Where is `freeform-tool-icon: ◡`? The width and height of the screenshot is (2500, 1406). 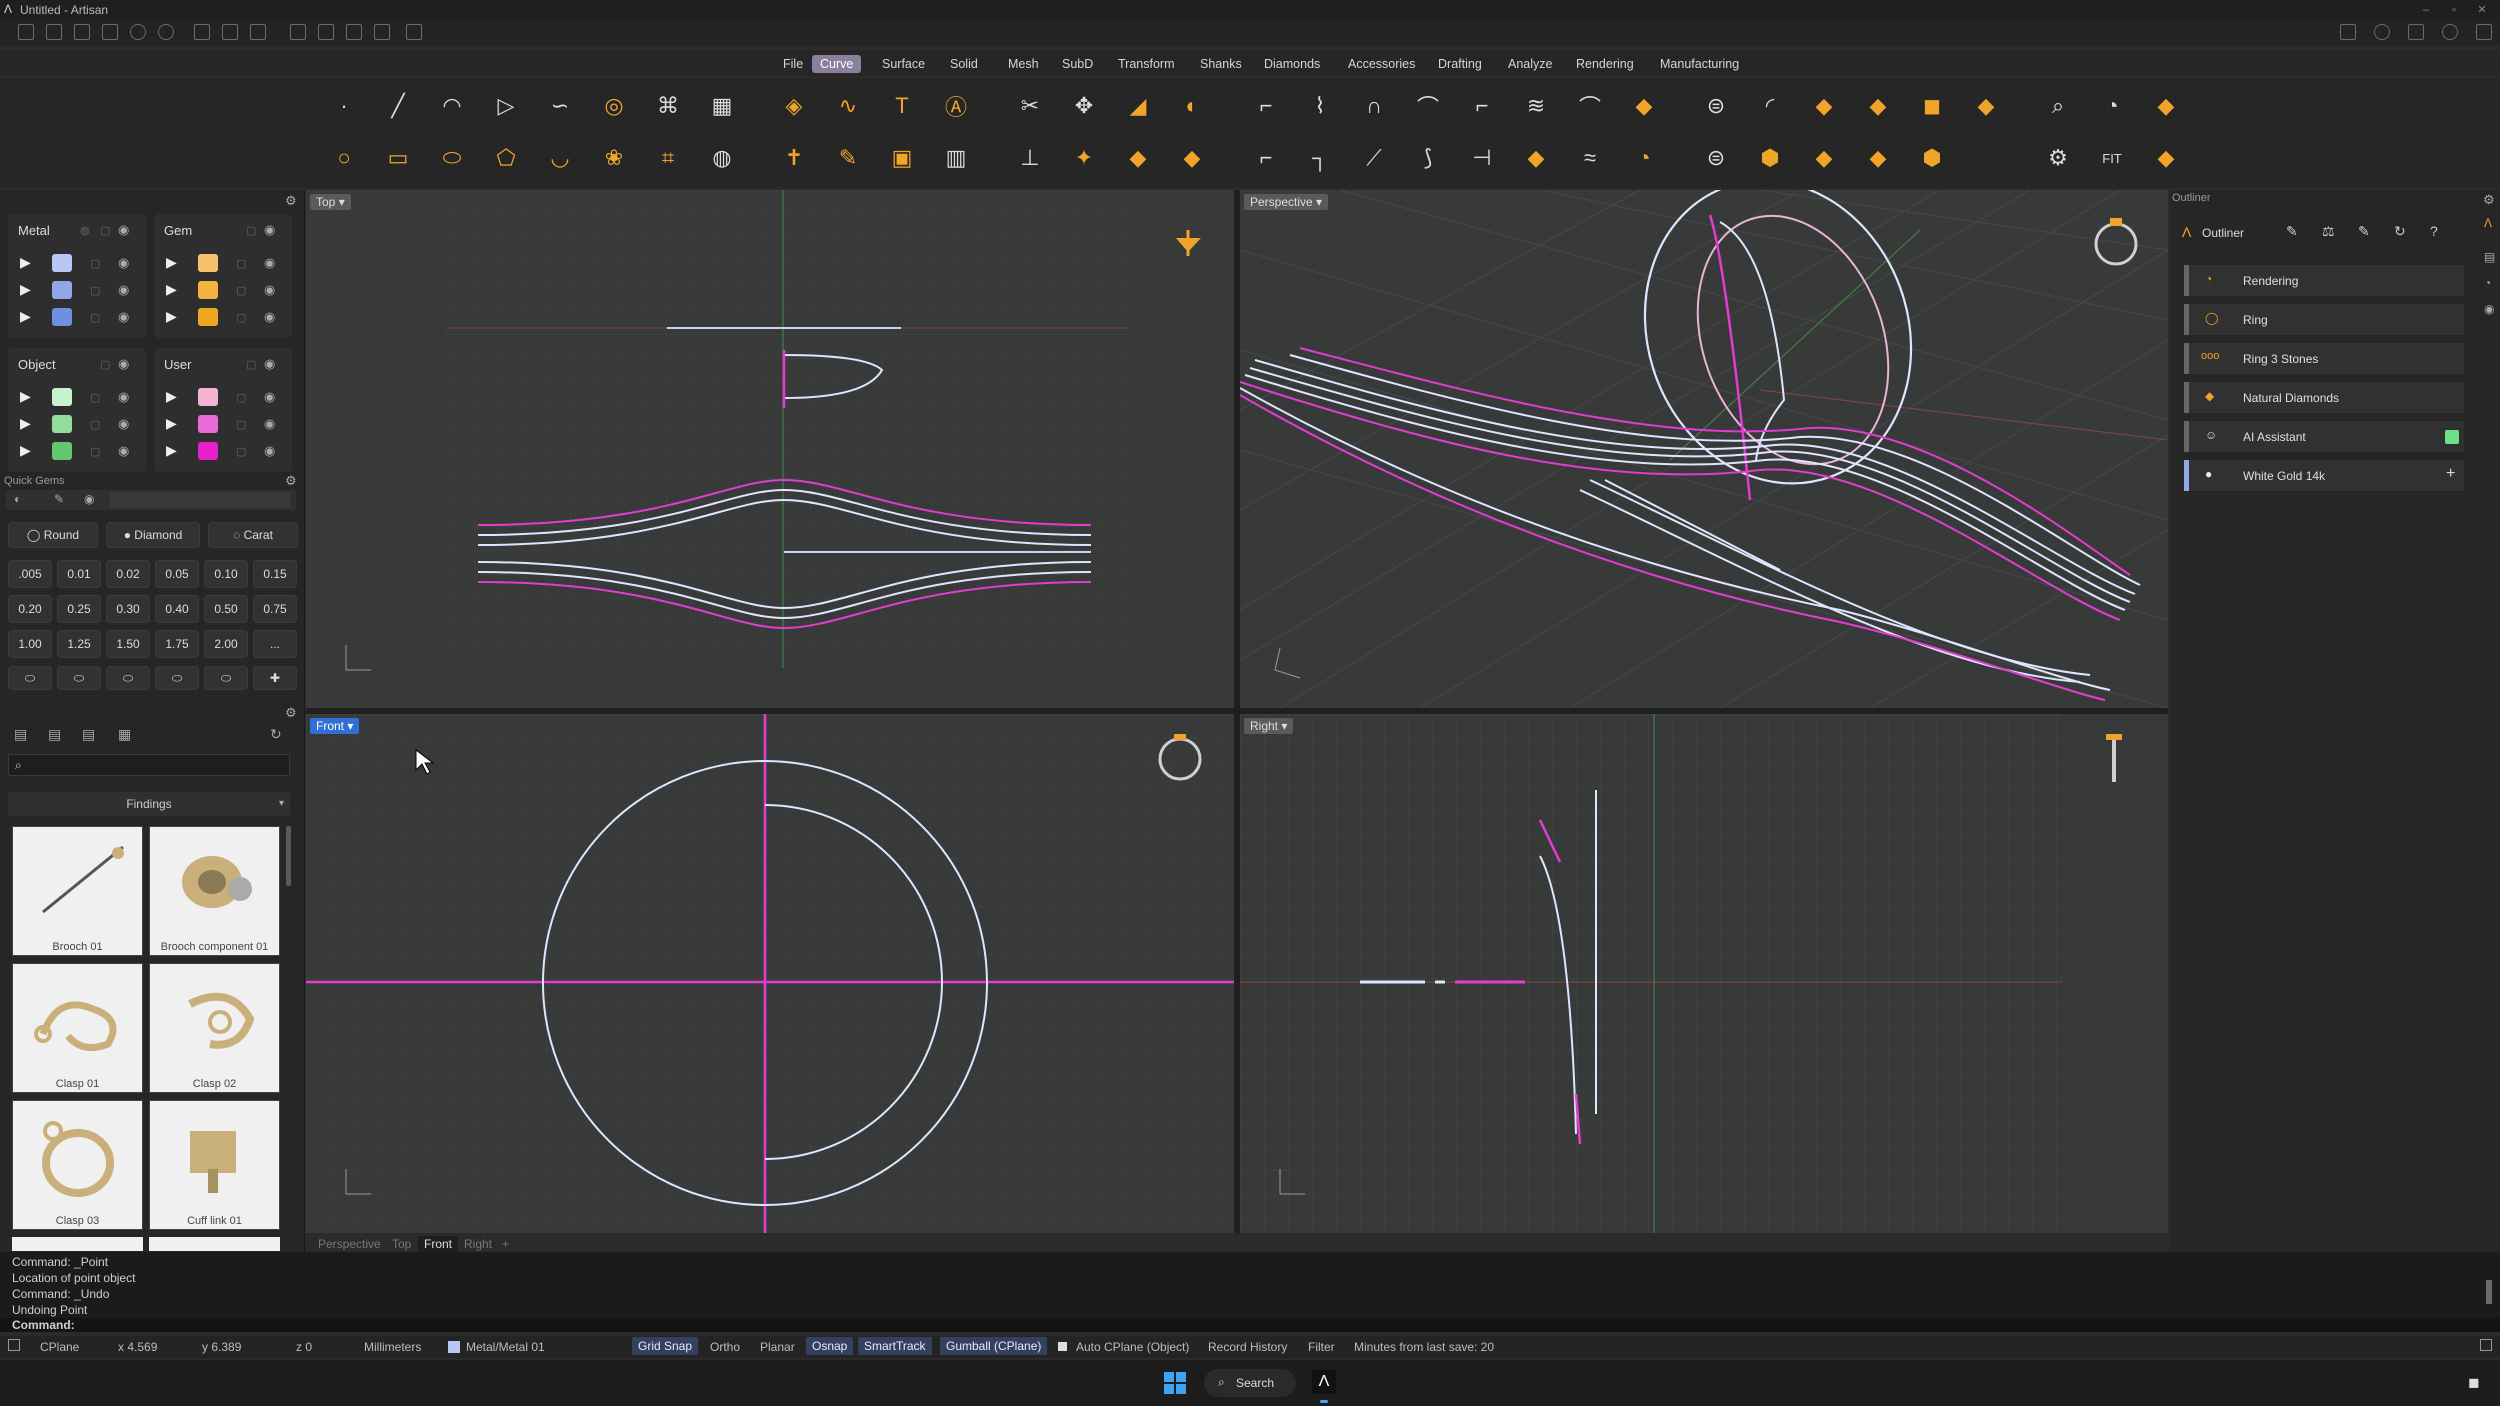
freeform-tool-icon: ◡ is located at coordinates (560, 158).